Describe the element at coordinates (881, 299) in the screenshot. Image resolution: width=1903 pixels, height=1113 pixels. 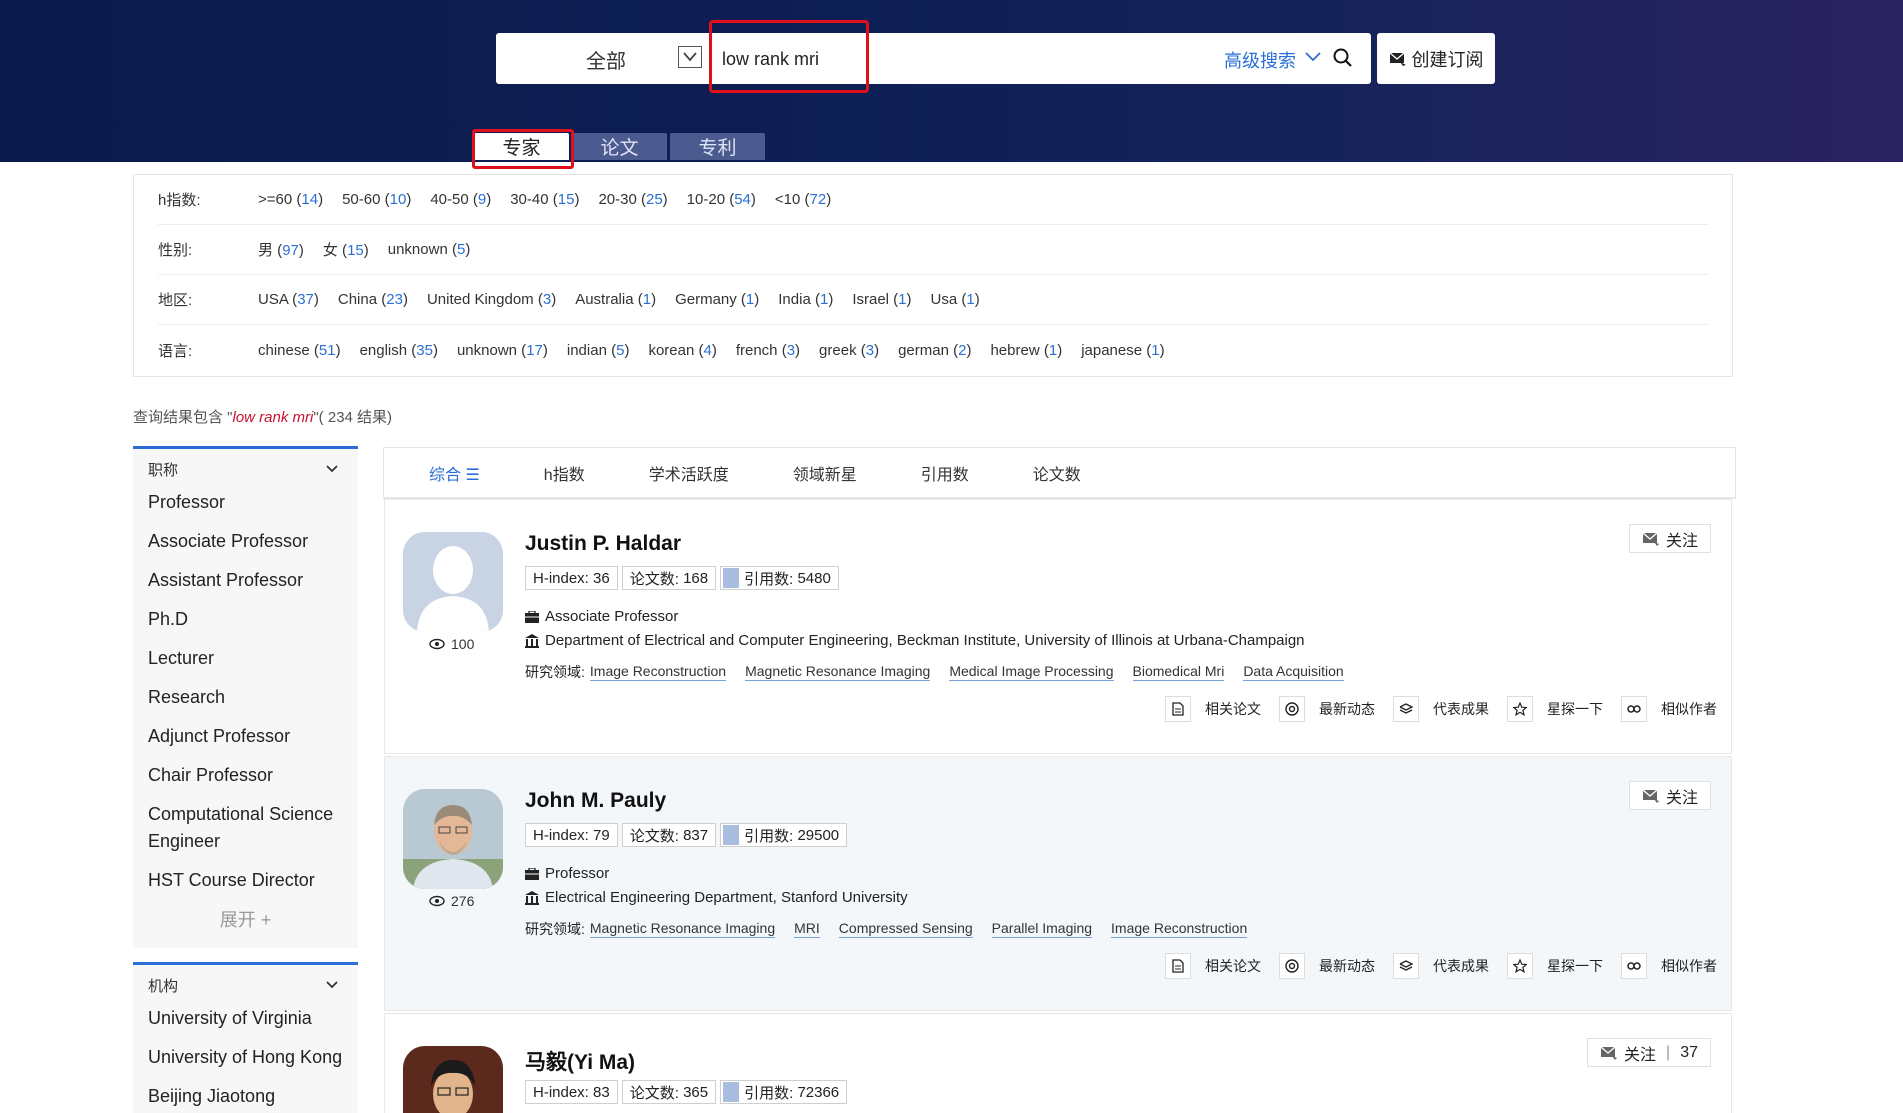
I see `filter-option: Israel (1)` at that location.